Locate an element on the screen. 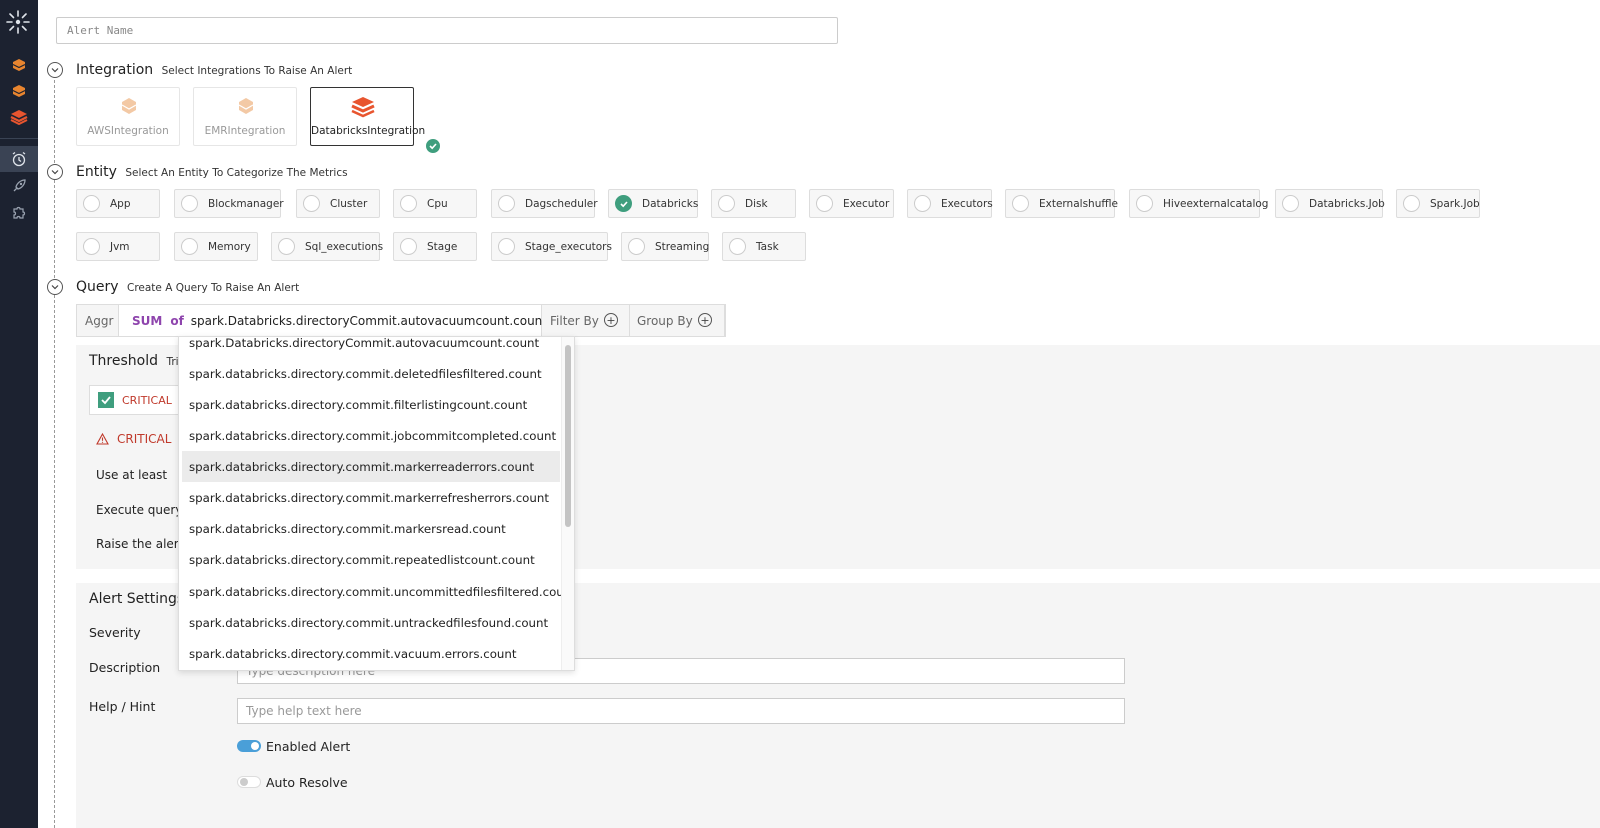 Image resolution: width=1600 pixels, height=828 pixels. entity-option-stage: Stage is located at coordinates (435, 246).